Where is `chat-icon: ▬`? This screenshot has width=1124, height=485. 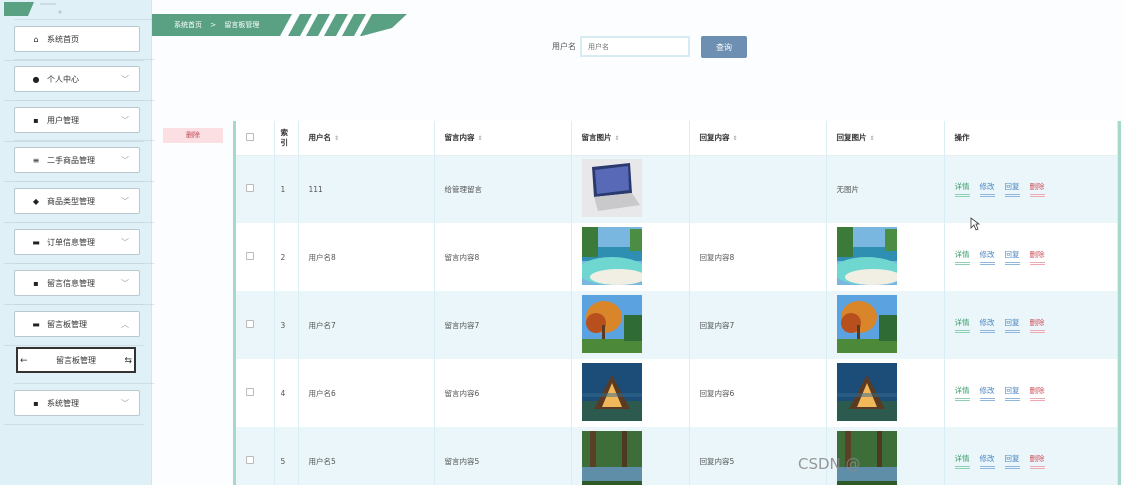
chat-icon: ▬ is located at coordinates (36, 324).